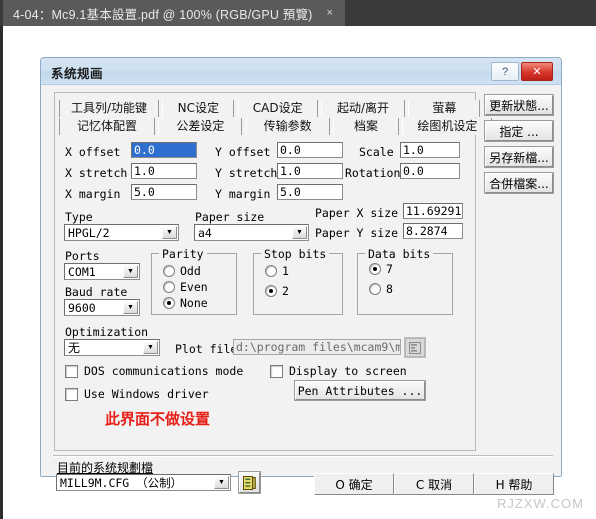 Image resolution: width=596 pixels, height=519 pixels. What do you see at coordinates (405, 281) in the screenshot?
I see `data-bits-group: Data bits 7 8` at bounding box center [405, 281].